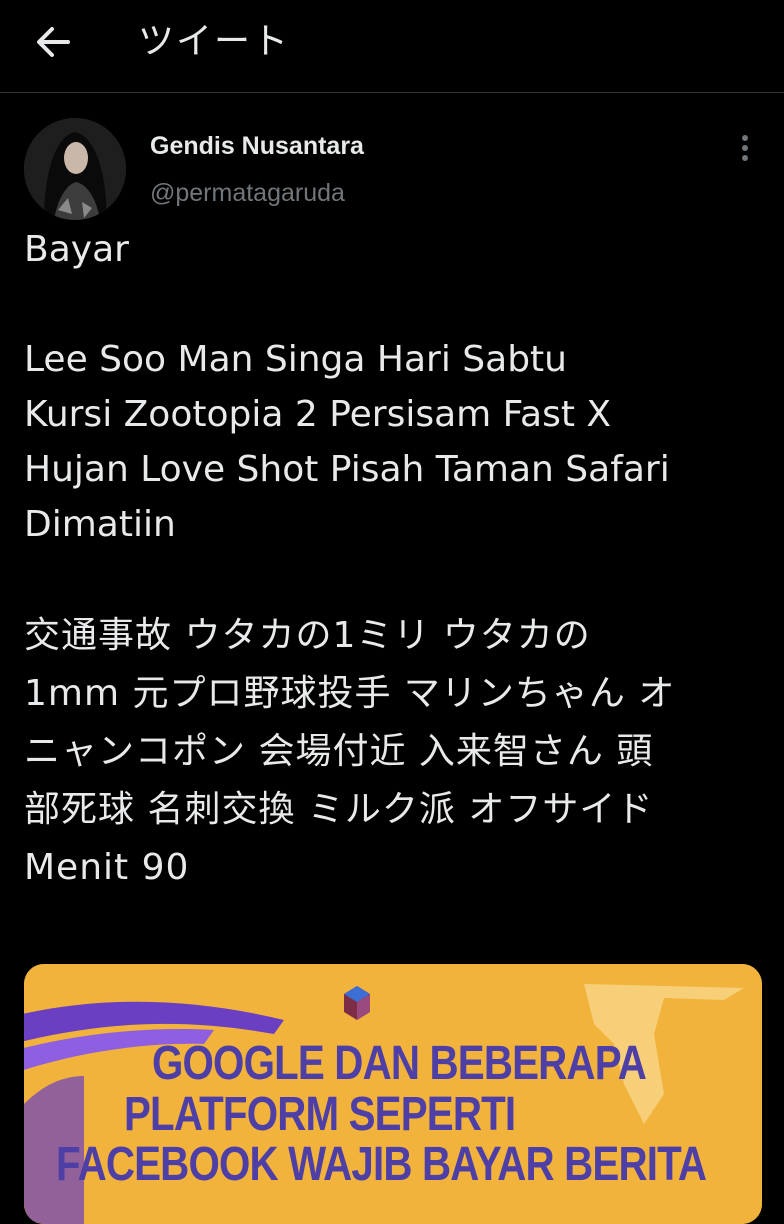 This screenshot has height=1224, width=784. I want to click on media-headline-line: PLATFORM SEPERTI, so click(320, 1114).